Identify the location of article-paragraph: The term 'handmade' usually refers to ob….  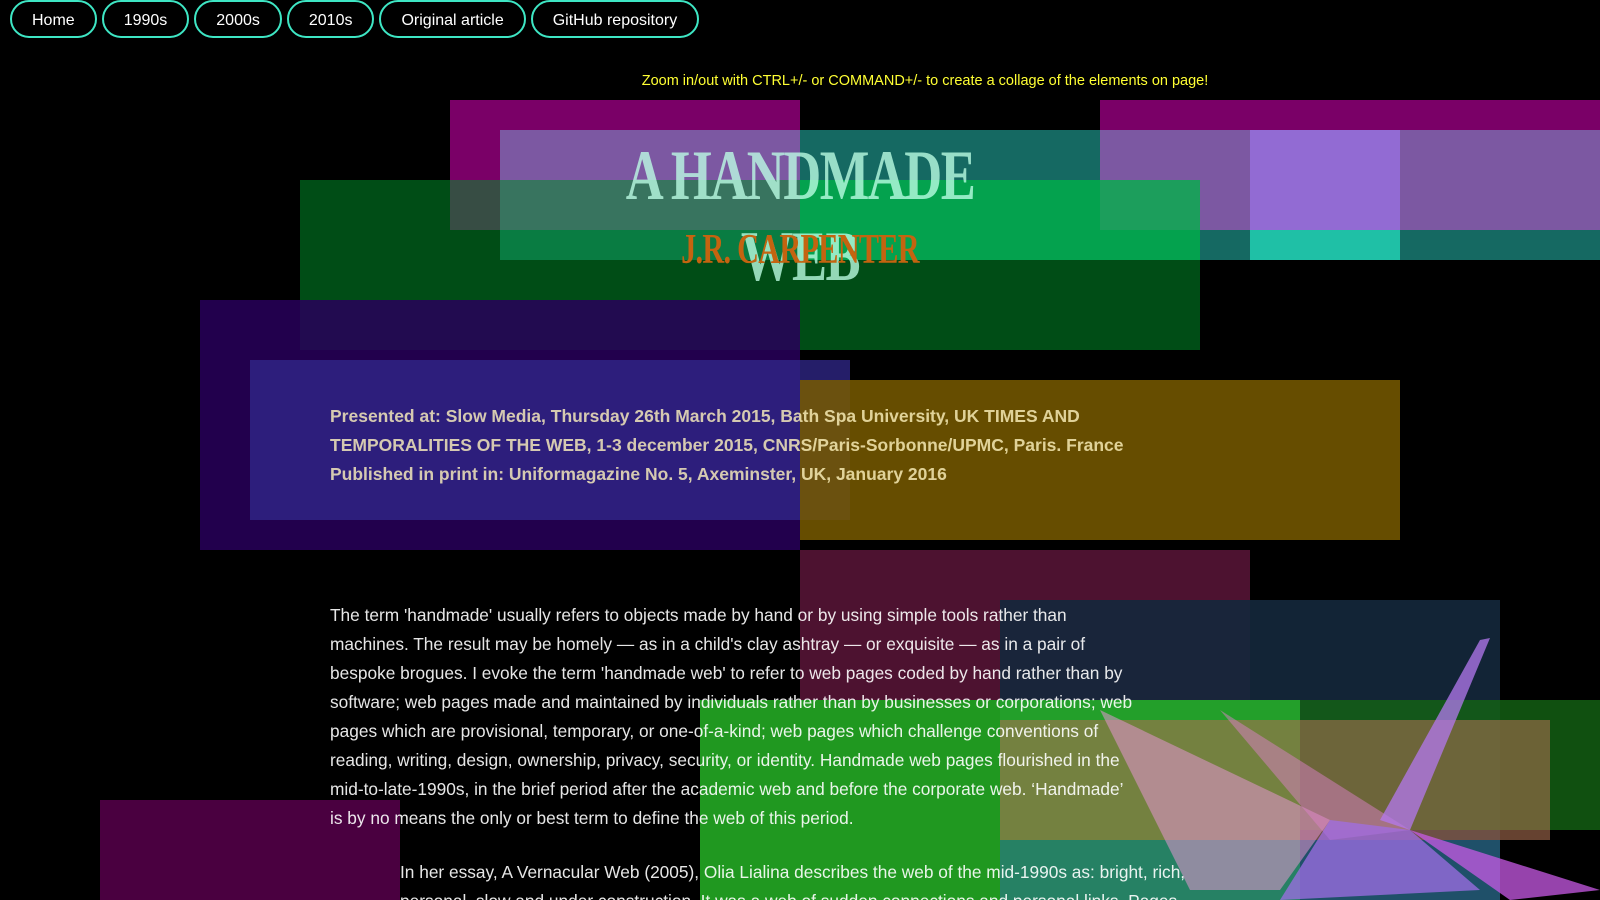
(731, 716).